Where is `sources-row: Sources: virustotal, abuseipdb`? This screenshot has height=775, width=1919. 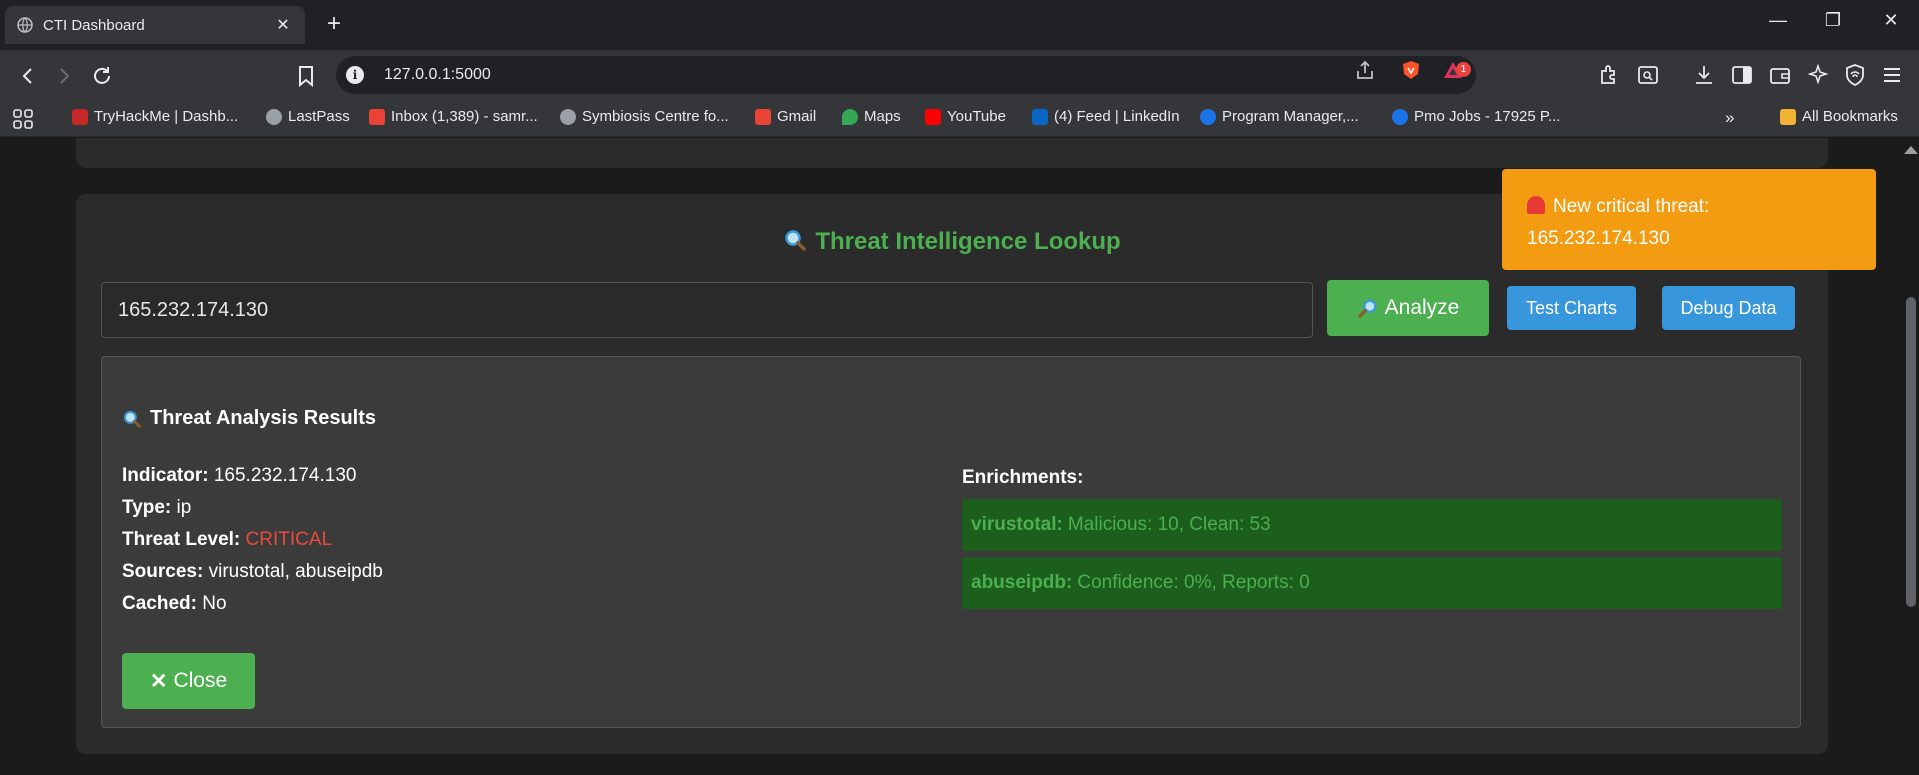
sources-row: Sources: virustotal, abuseipdb is located at coordinates (252, 571).